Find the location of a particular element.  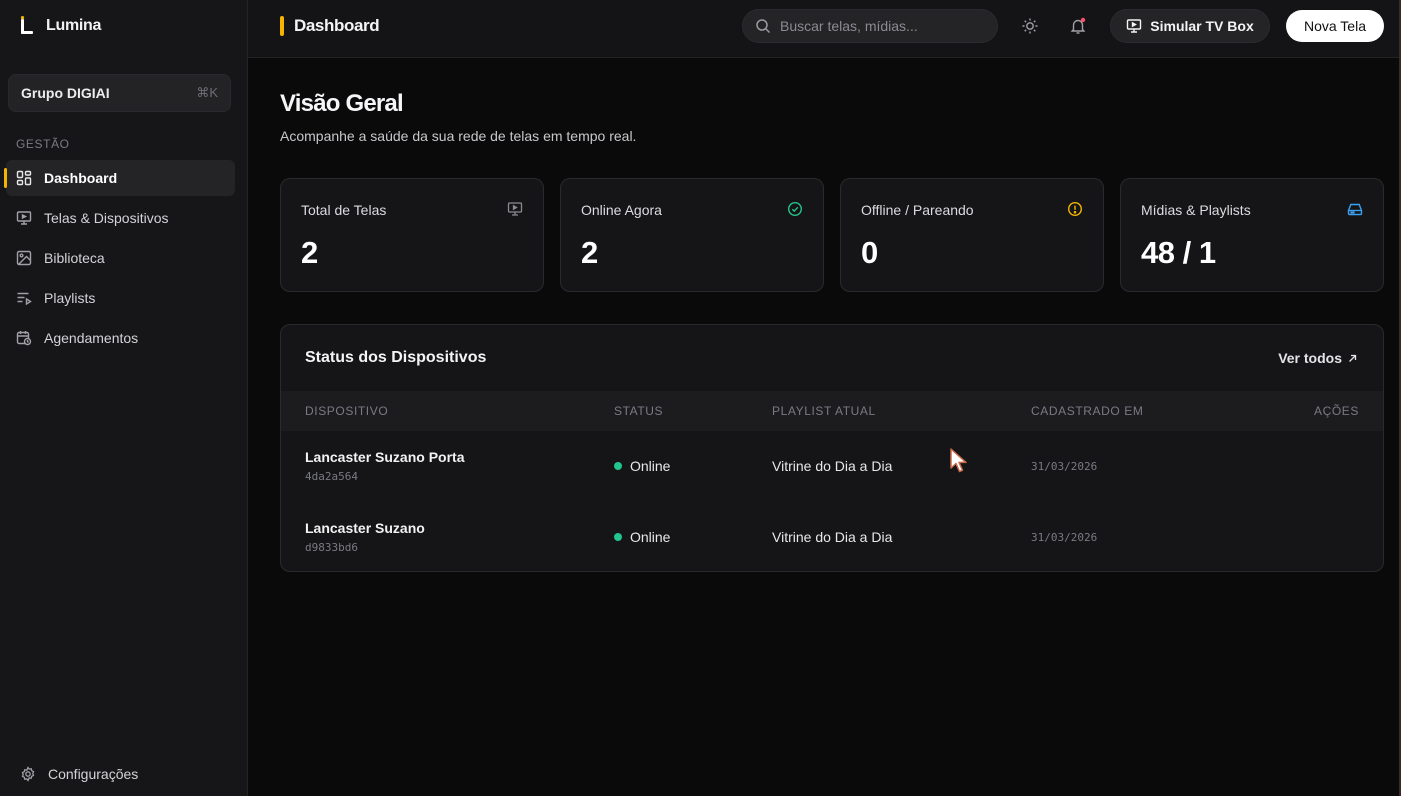

sidebar-item-agendamentos: Agendamentos is located at coordinates (120, 338).